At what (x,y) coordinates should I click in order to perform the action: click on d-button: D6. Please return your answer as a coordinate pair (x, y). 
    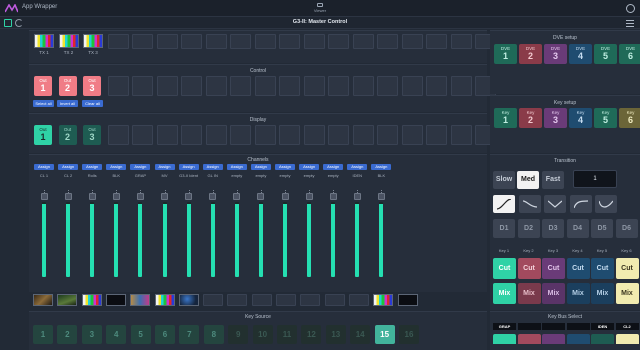
    Looking at the image, I should click on (626, 228).